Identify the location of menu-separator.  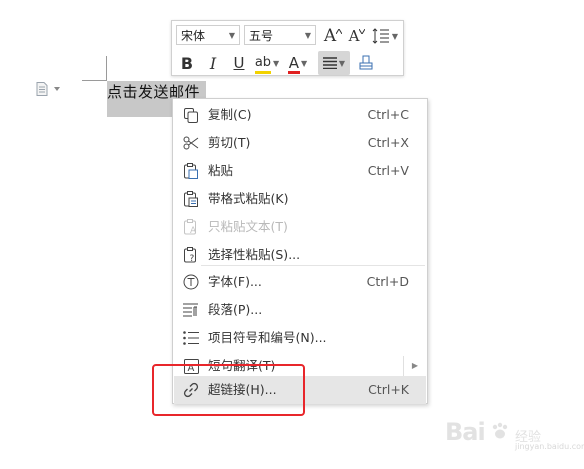
(313, 265).